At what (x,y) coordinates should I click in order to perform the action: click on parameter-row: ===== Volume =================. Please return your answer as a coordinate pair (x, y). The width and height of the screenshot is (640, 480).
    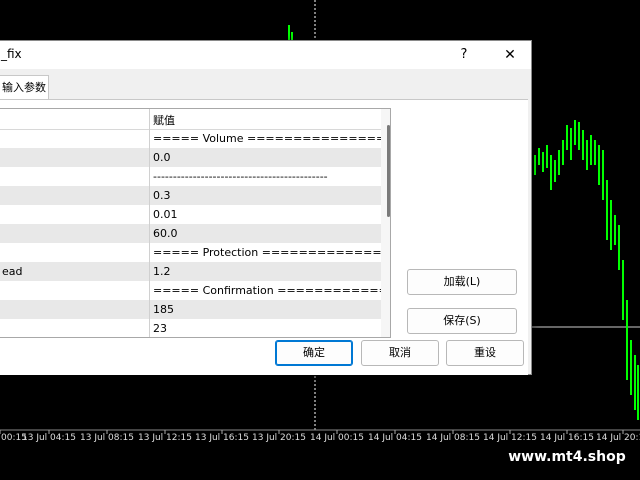
    Looking at the image, I should click on (190, 139).